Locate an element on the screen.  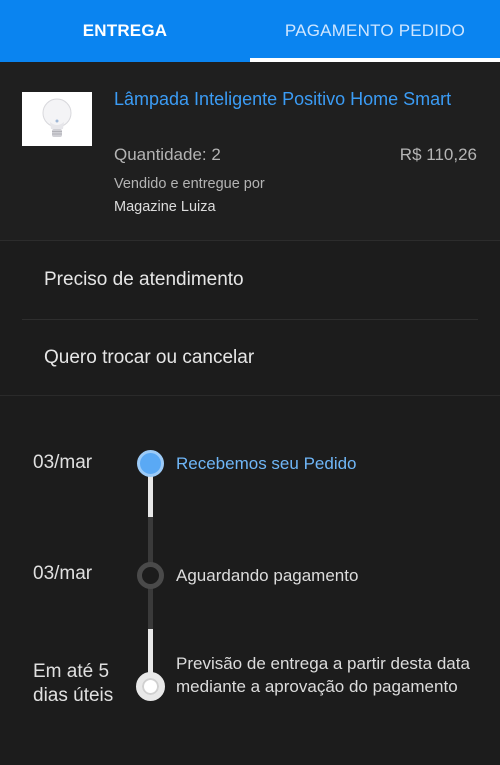
help-button-label: Preciso de atendimento is located at coordinates (144, 279).